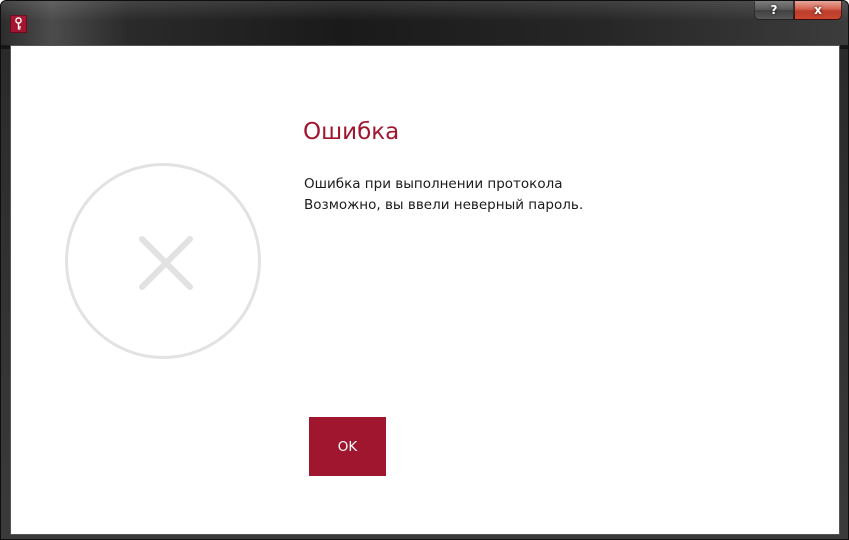 This screenshot has height=540, width=849. What do you see at coordinates (774, 10) in the screenshot?
I see `help-button: ?` at bounding box center [774, 10].